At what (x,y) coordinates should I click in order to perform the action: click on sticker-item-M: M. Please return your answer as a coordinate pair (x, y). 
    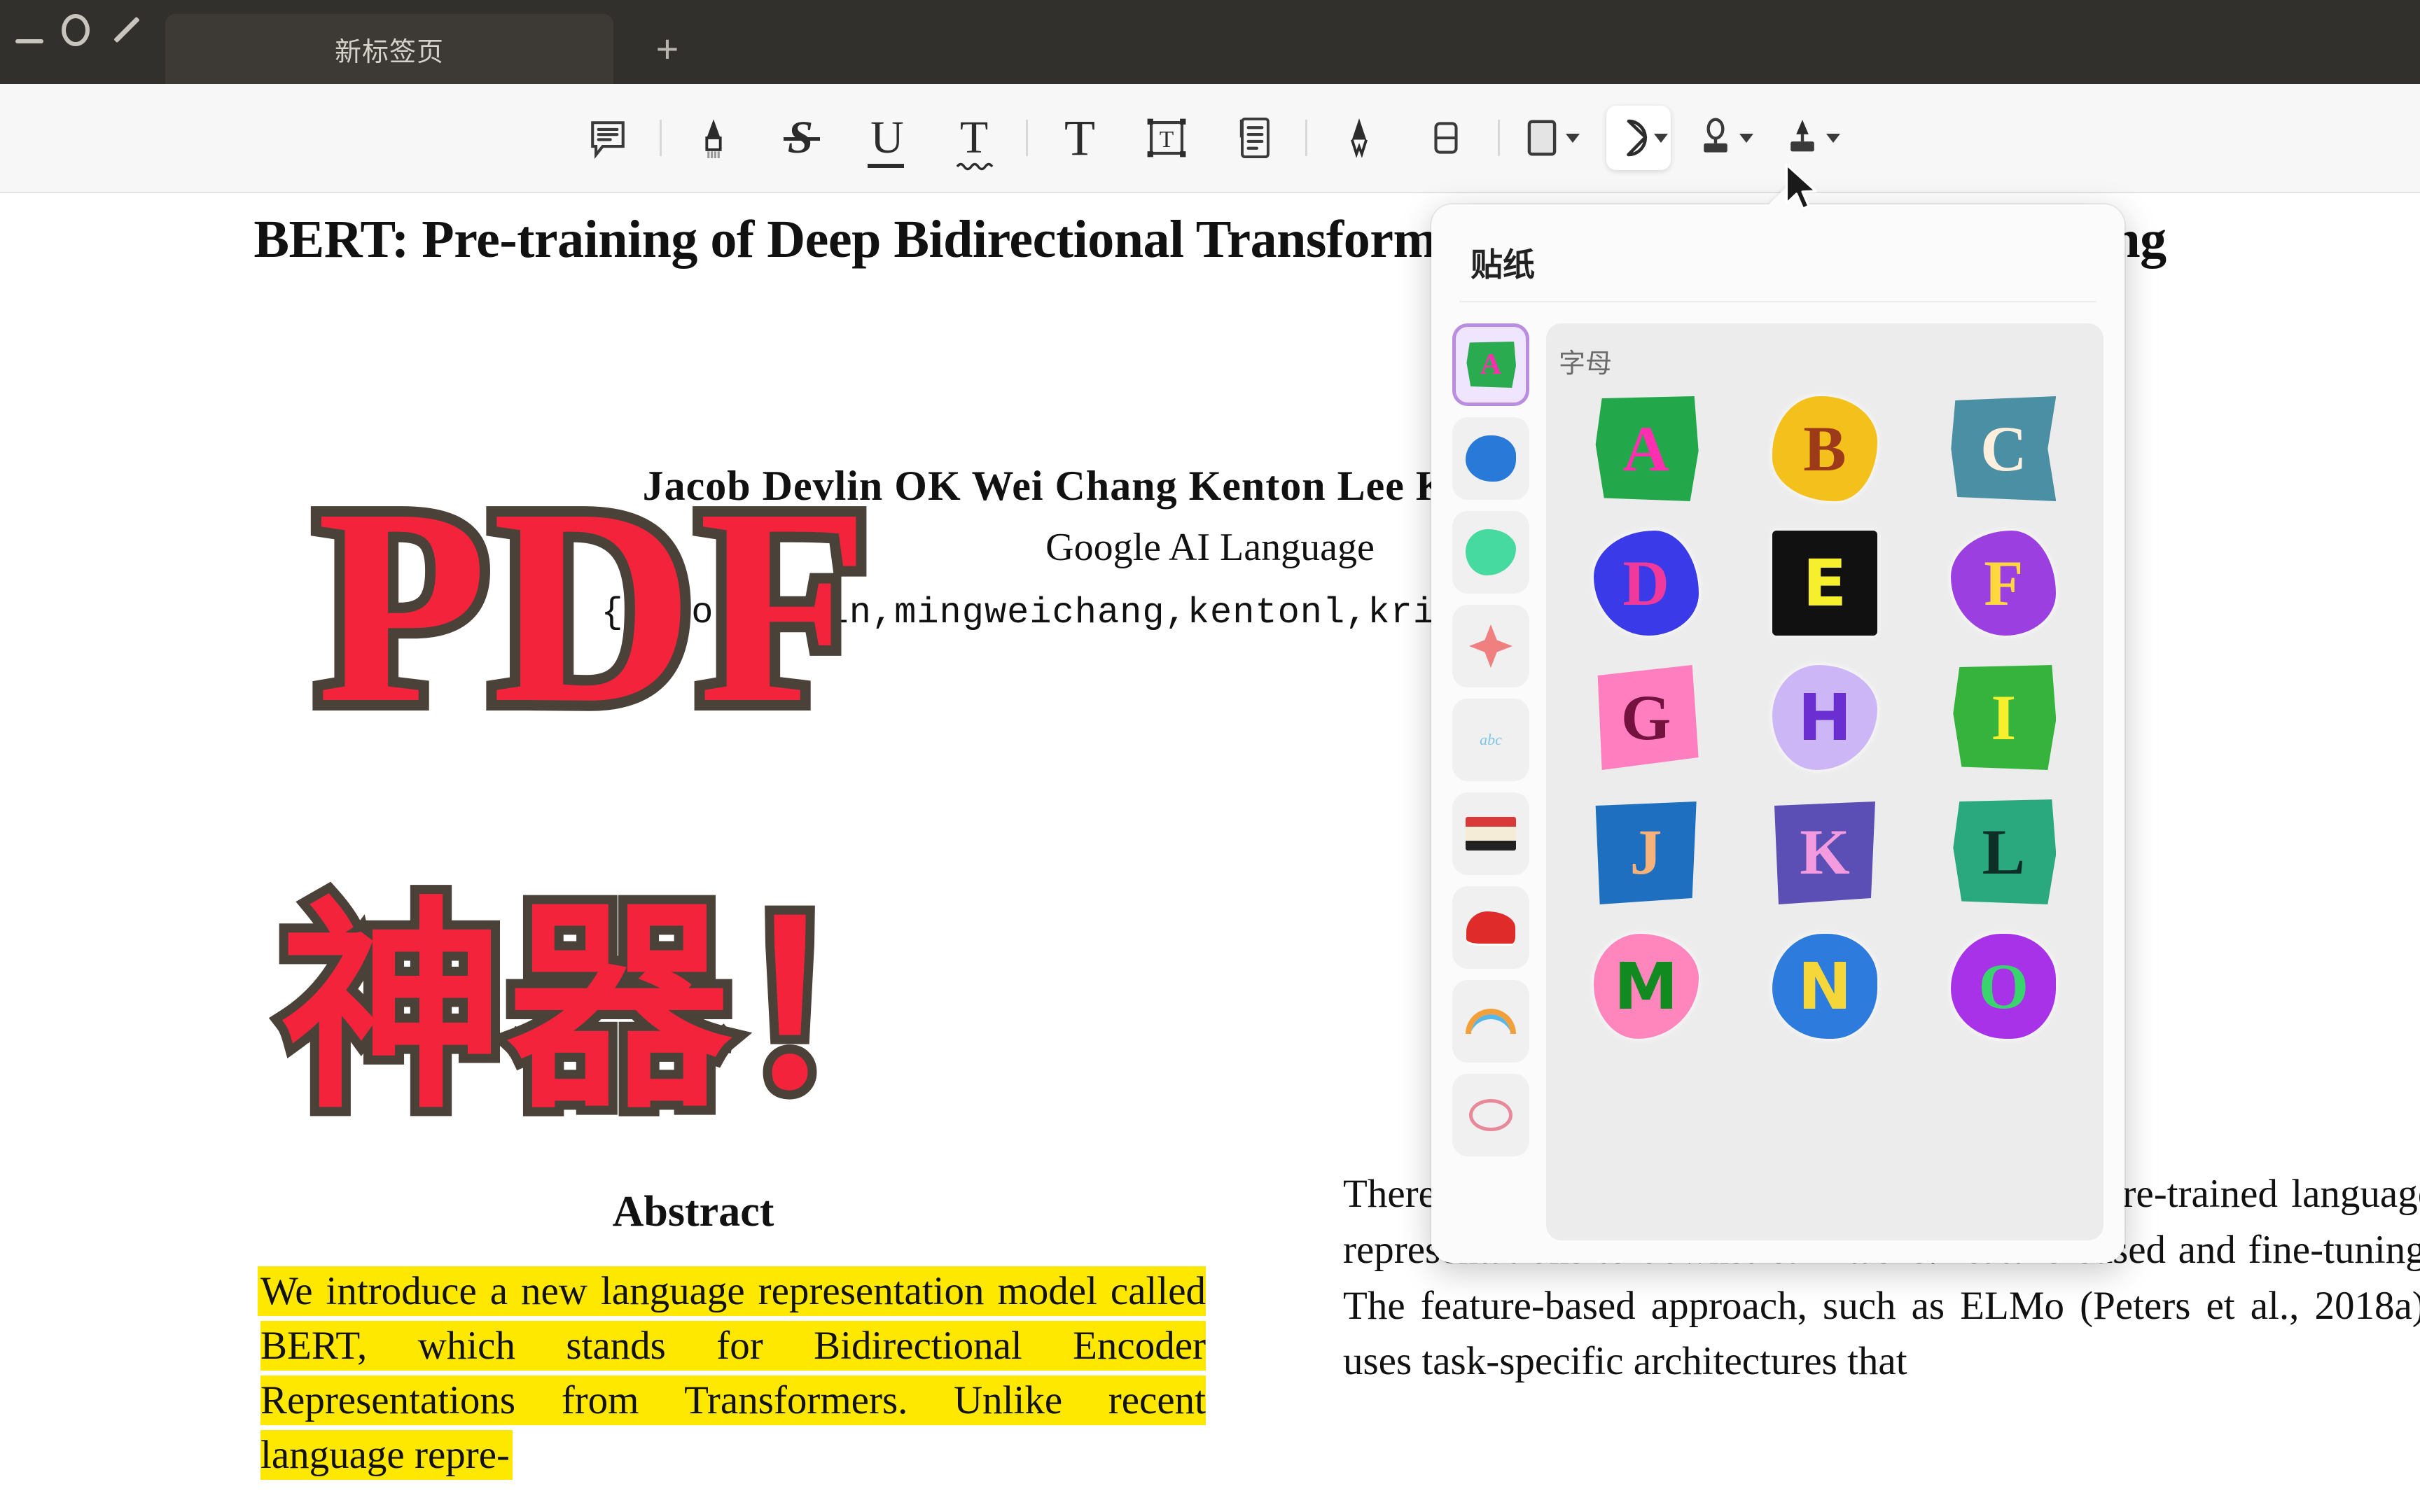
    Looking at the image, I should click on (1646, 986).